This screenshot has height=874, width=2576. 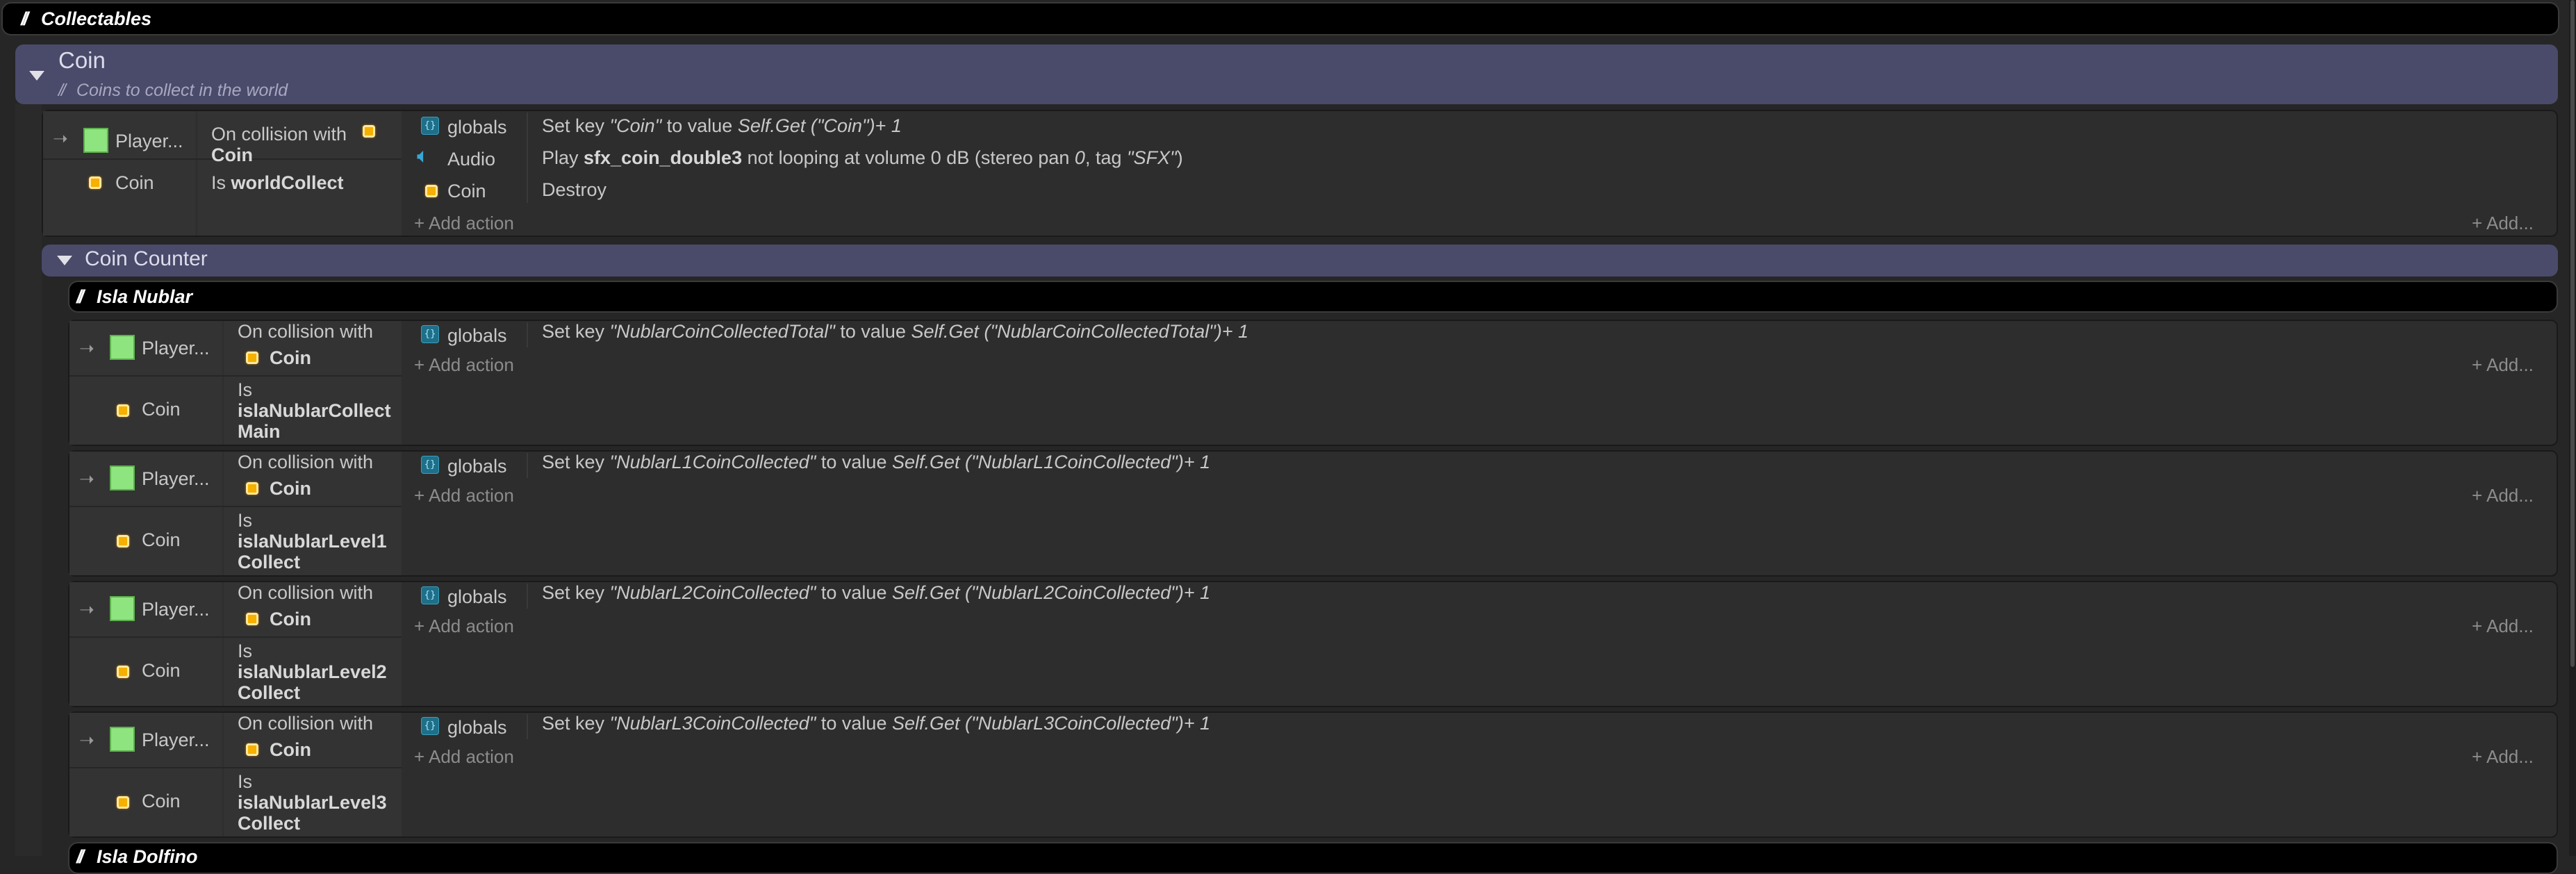 What do you see at coordinates (1313, 858) in the screenshot?
I see `isla-dolfino-comment: // Isla Dolfino` at bounding box center [1313, 858].